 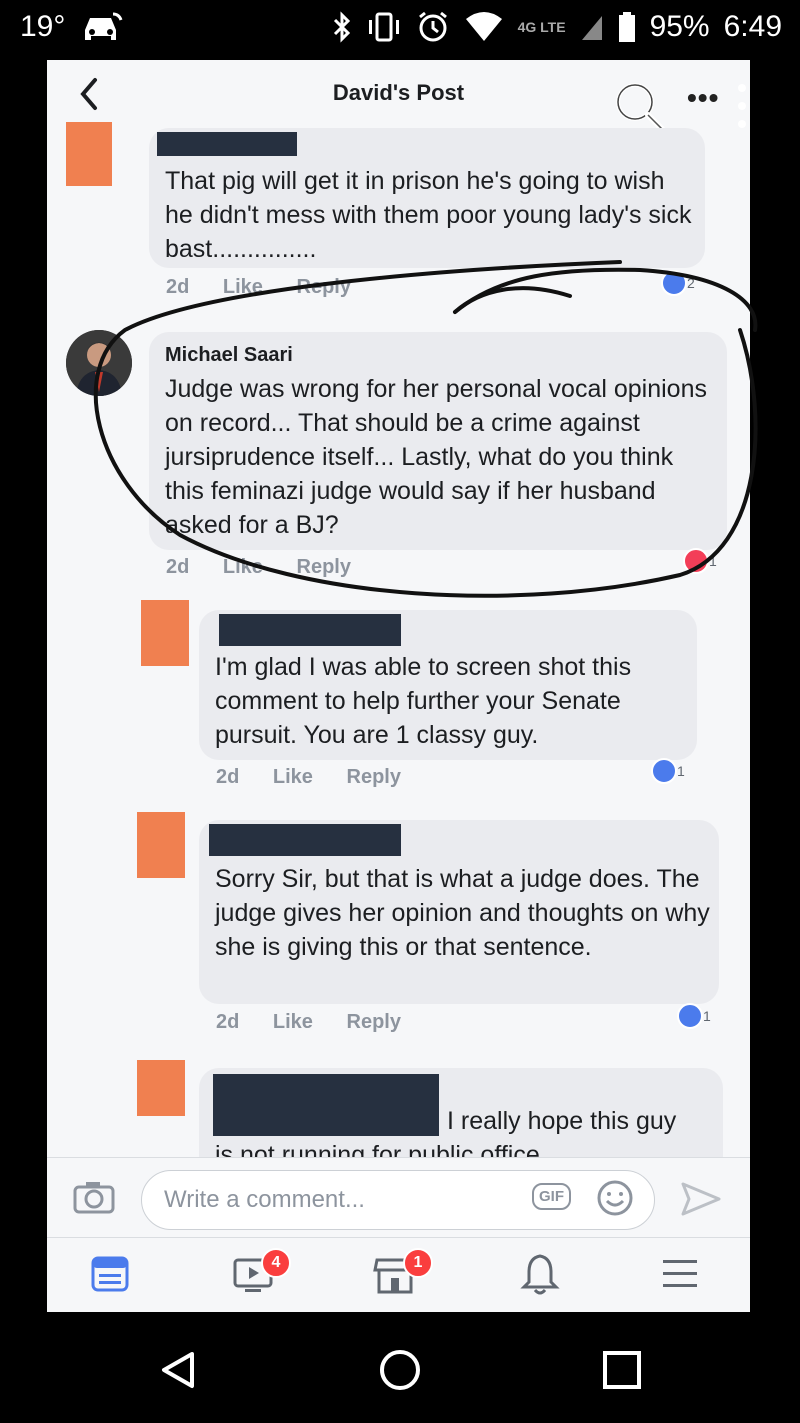 I want to click on home-nav-icon, so click(x=400, y=1370).